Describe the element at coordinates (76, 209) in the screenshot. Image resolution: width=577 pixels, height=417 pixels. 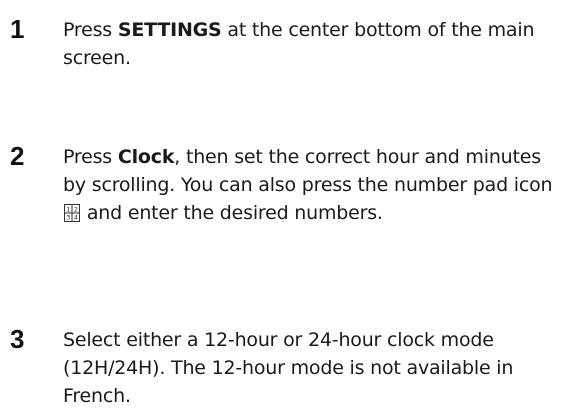
I see `numpad-digit-2: 2` at that location.